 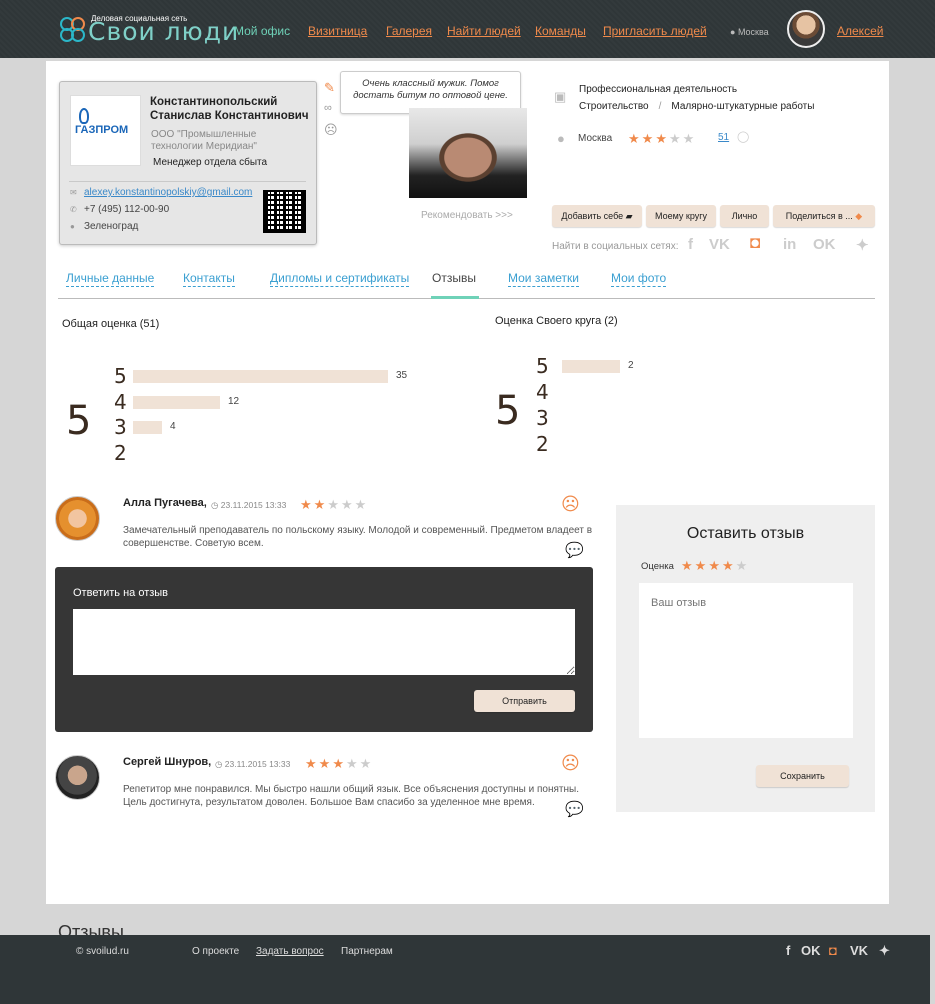 What do you see at coordinates (163, 31) in the screenshot?
I see `logo-text: Свои люди` at bounding box center [163, 31].